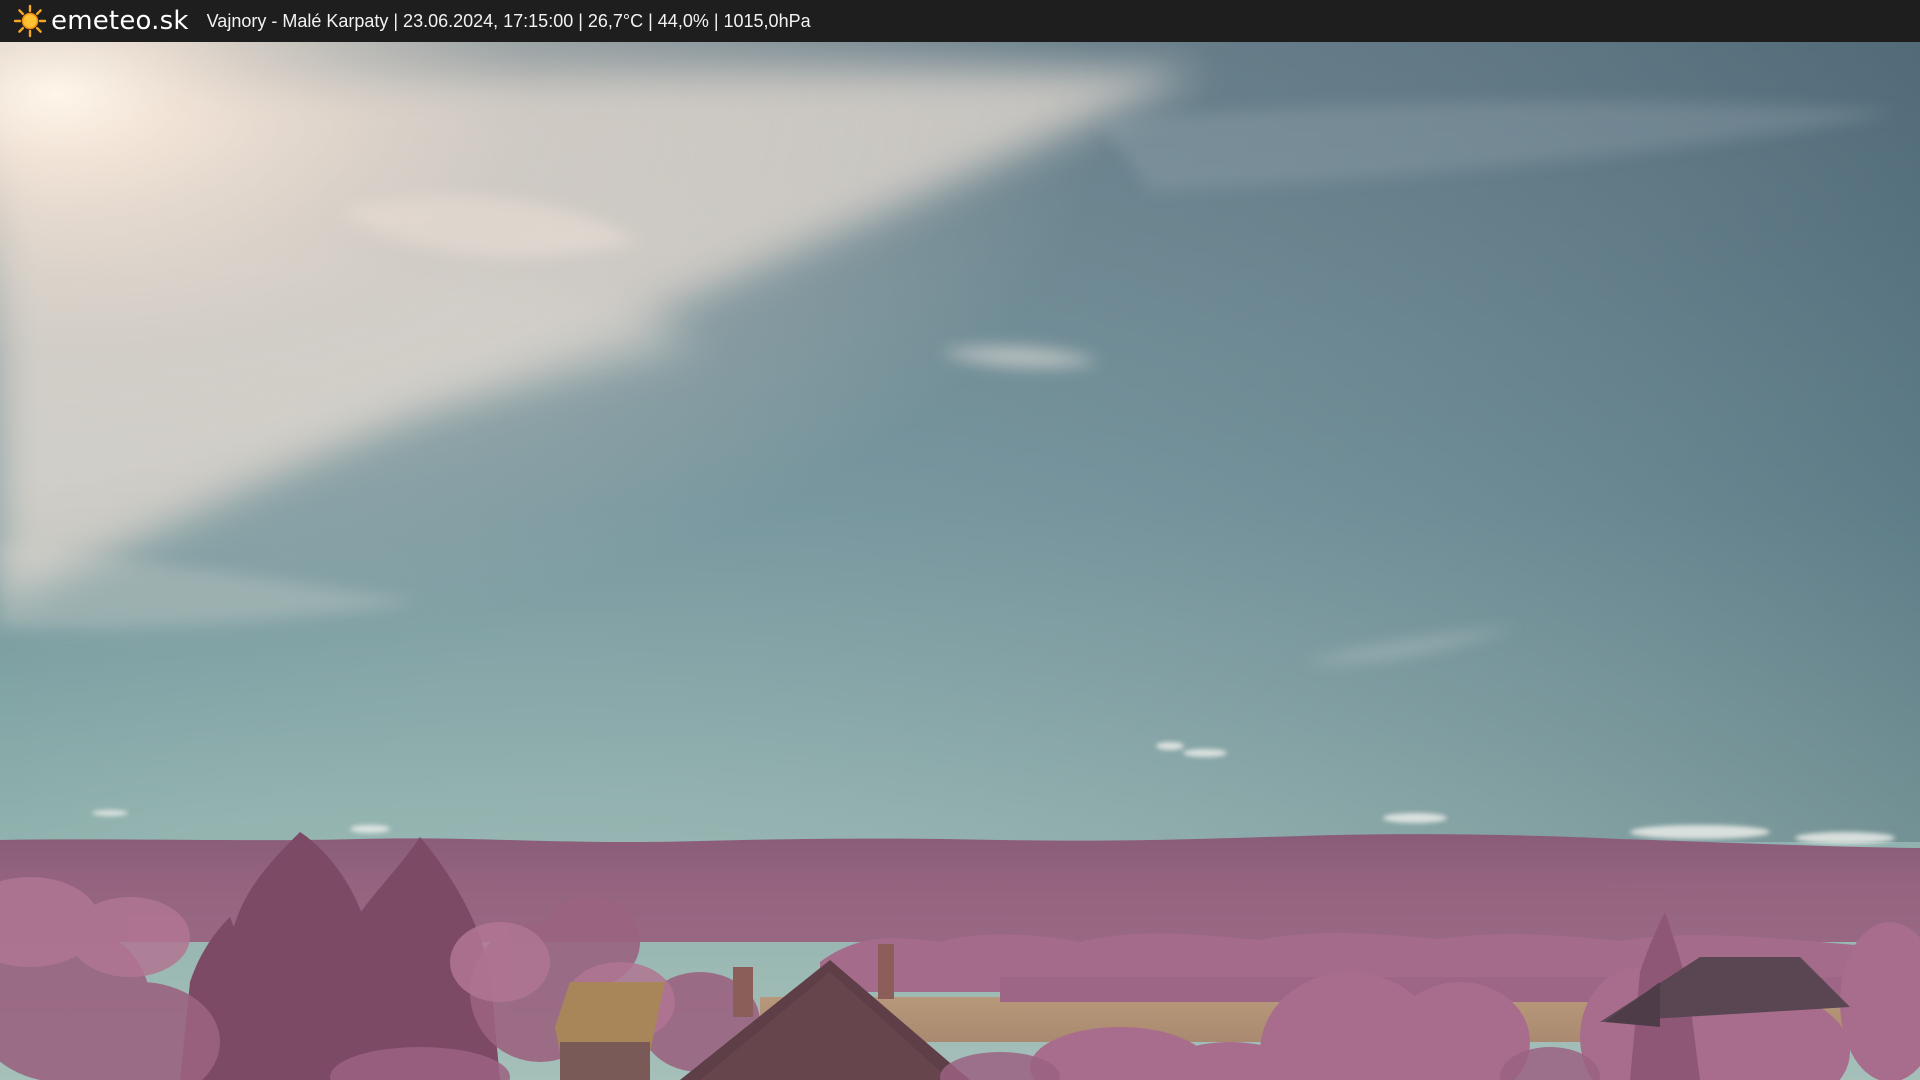 The width and height of the screenshot is (1920, 1080). I want to click on house-roof-left, so click(610, 1031).